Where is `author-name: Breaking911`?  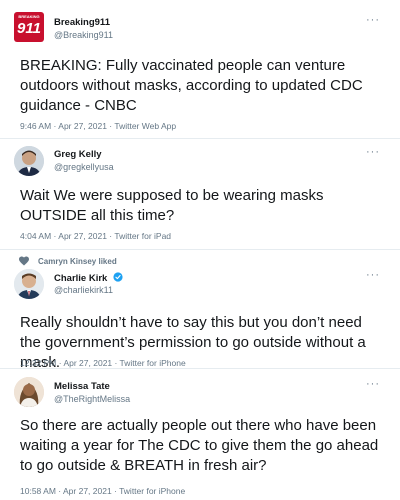 author-name: Breaking911 is located at coordinates (82, 22).